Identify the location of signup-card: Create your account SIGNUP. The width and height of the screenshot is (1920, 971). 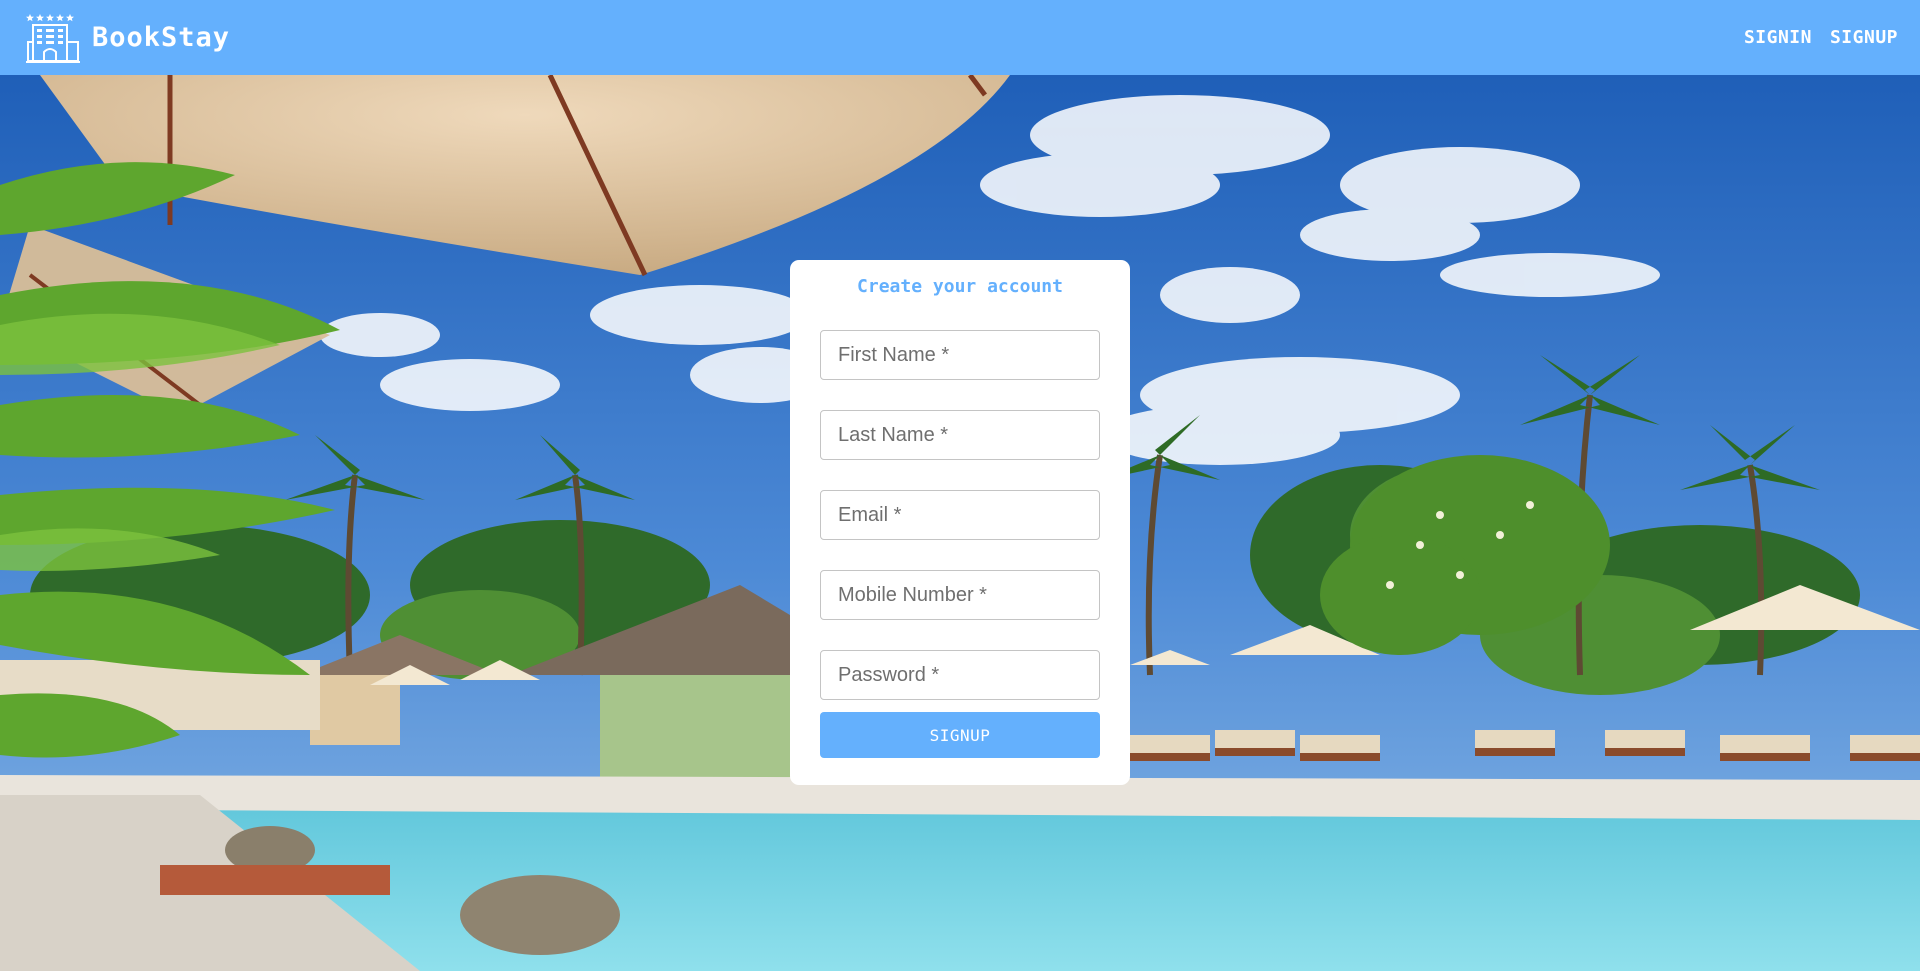
(960, 522).